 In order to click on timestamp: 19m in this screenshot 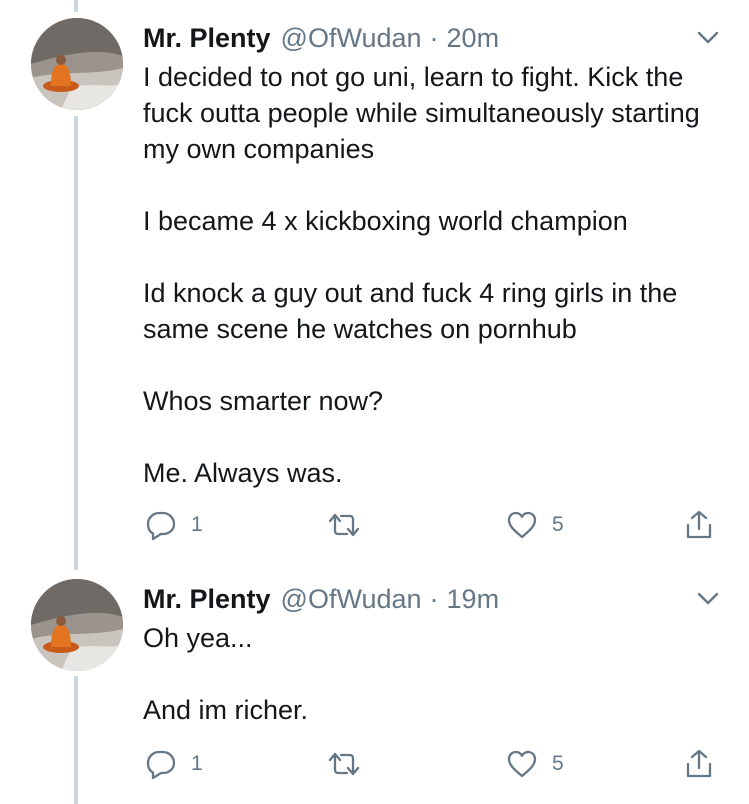, I will do `click(473, 599)`.